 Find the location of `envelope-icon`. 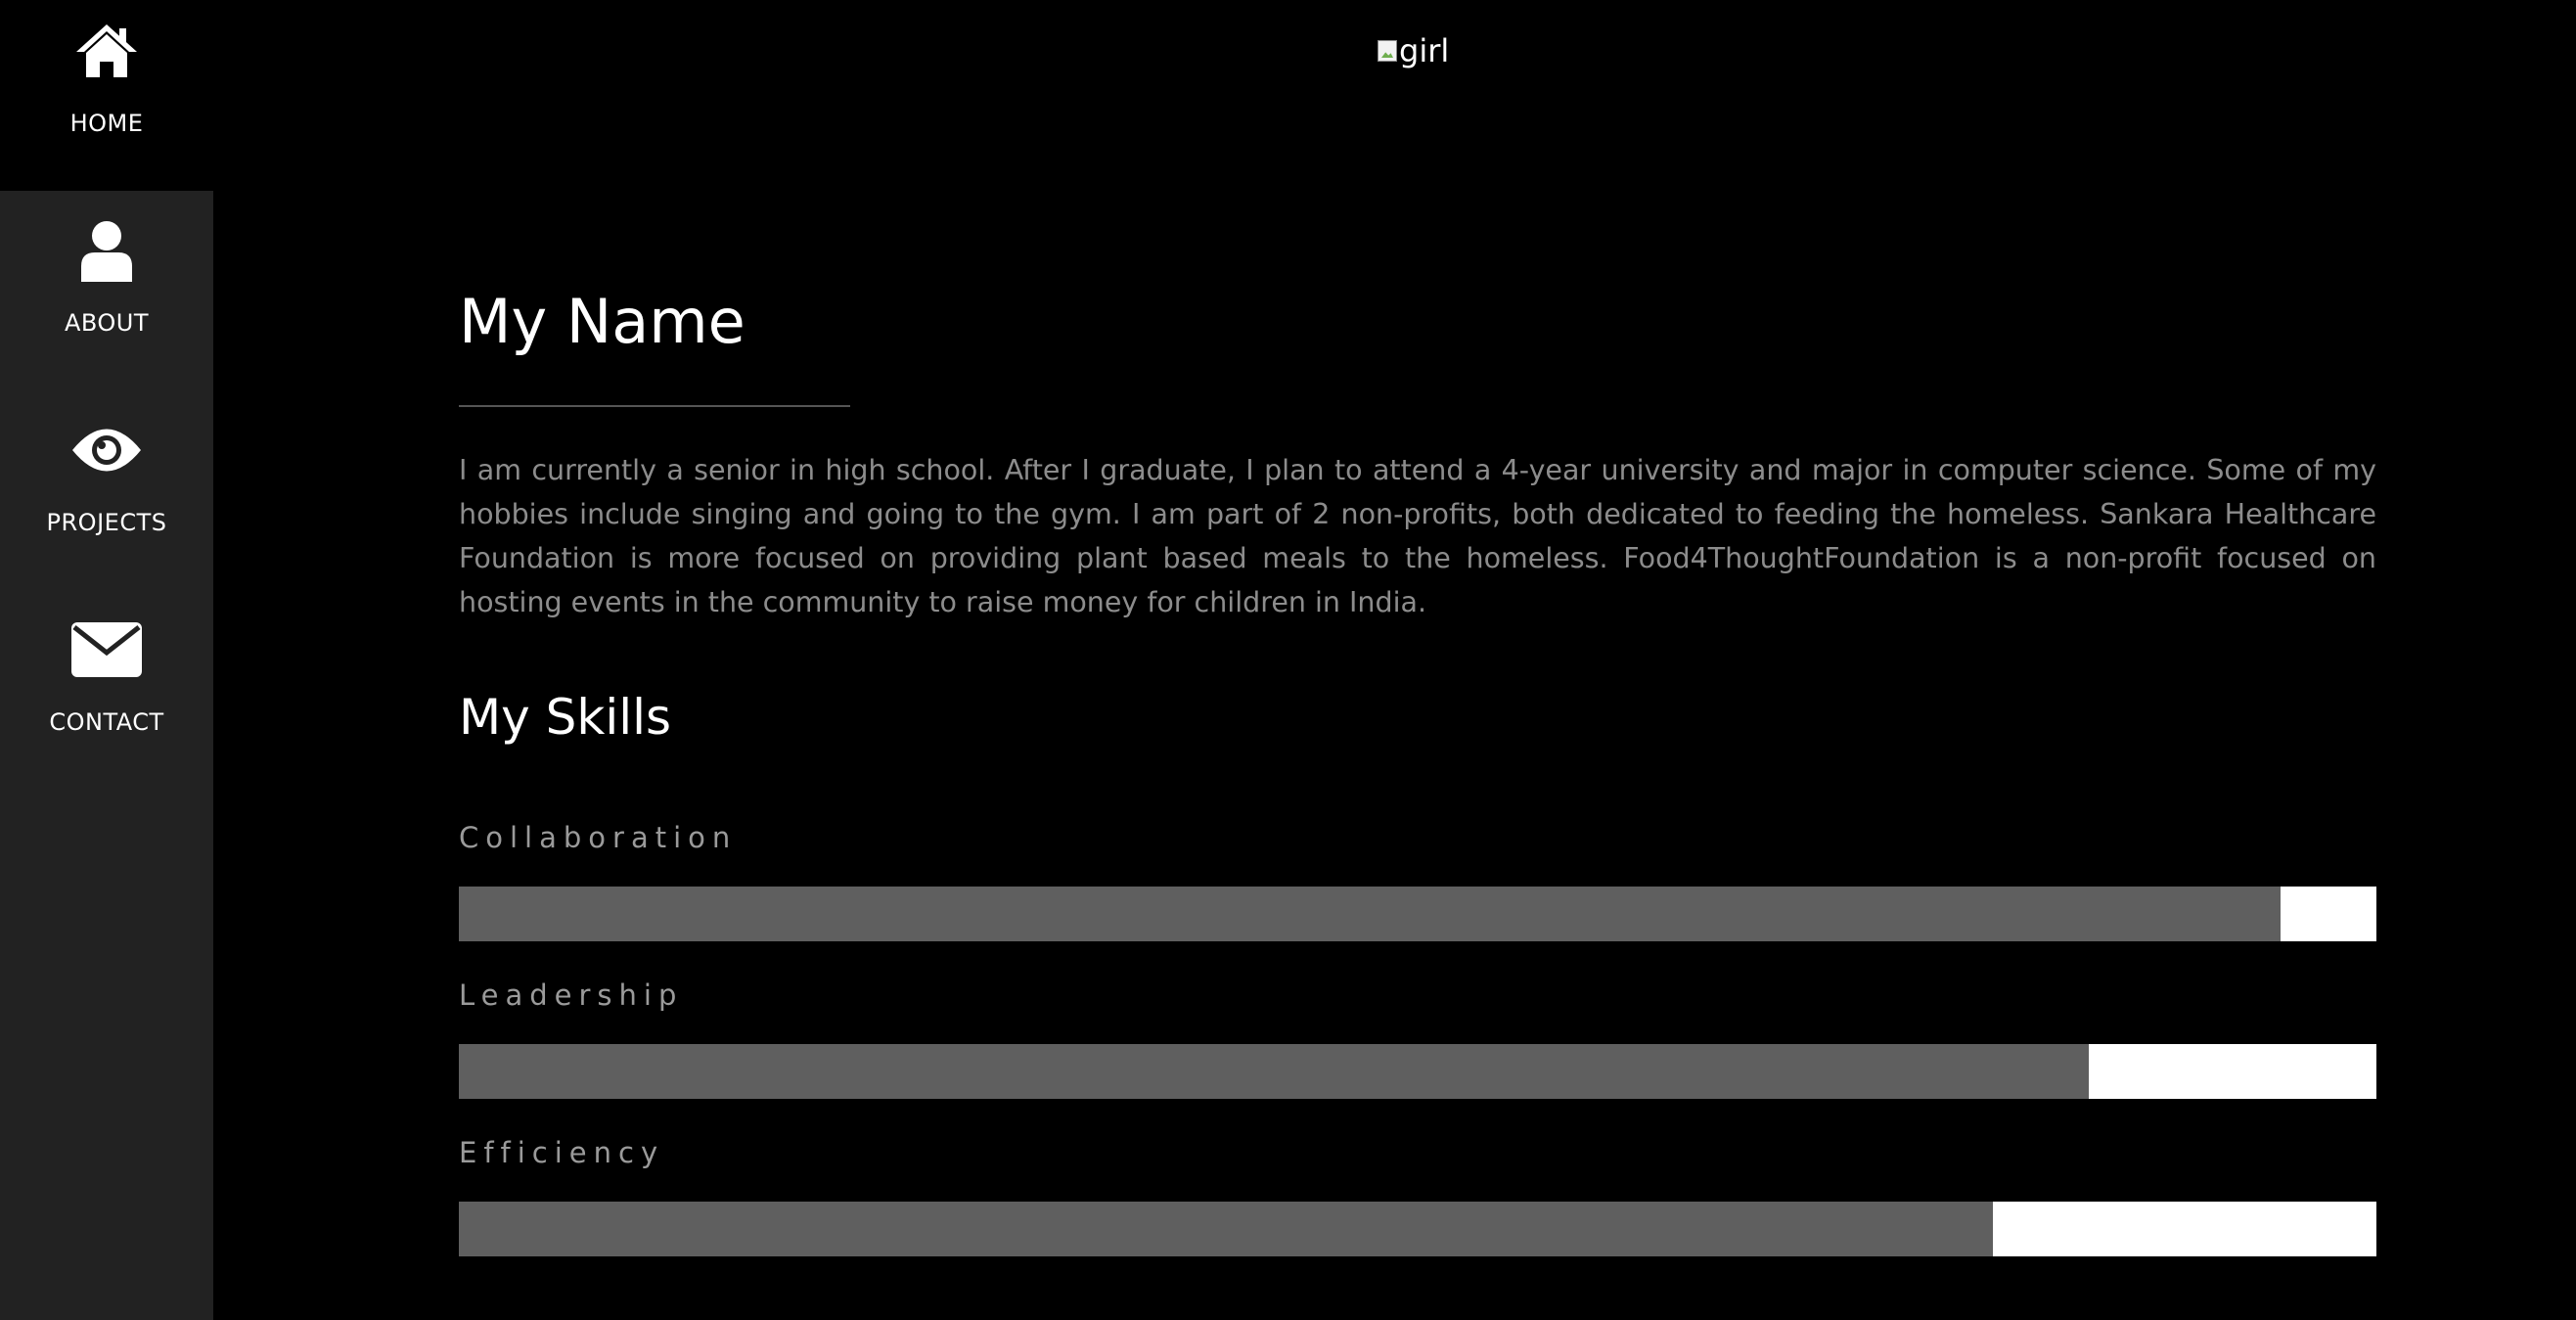

envelope-icon is located at coordinates (106, 650).